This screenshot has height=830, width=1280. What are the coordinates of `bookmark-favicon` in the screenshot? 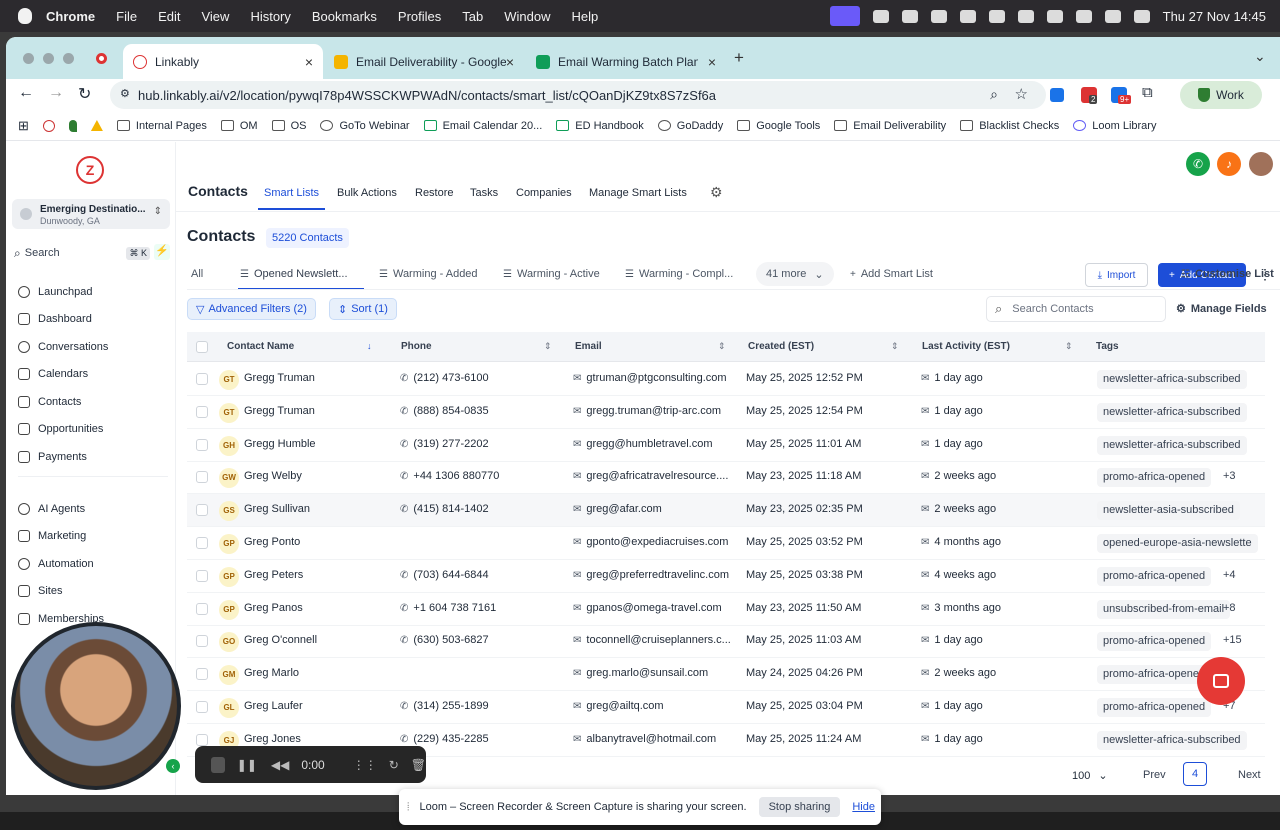 It's located at (48, 125).